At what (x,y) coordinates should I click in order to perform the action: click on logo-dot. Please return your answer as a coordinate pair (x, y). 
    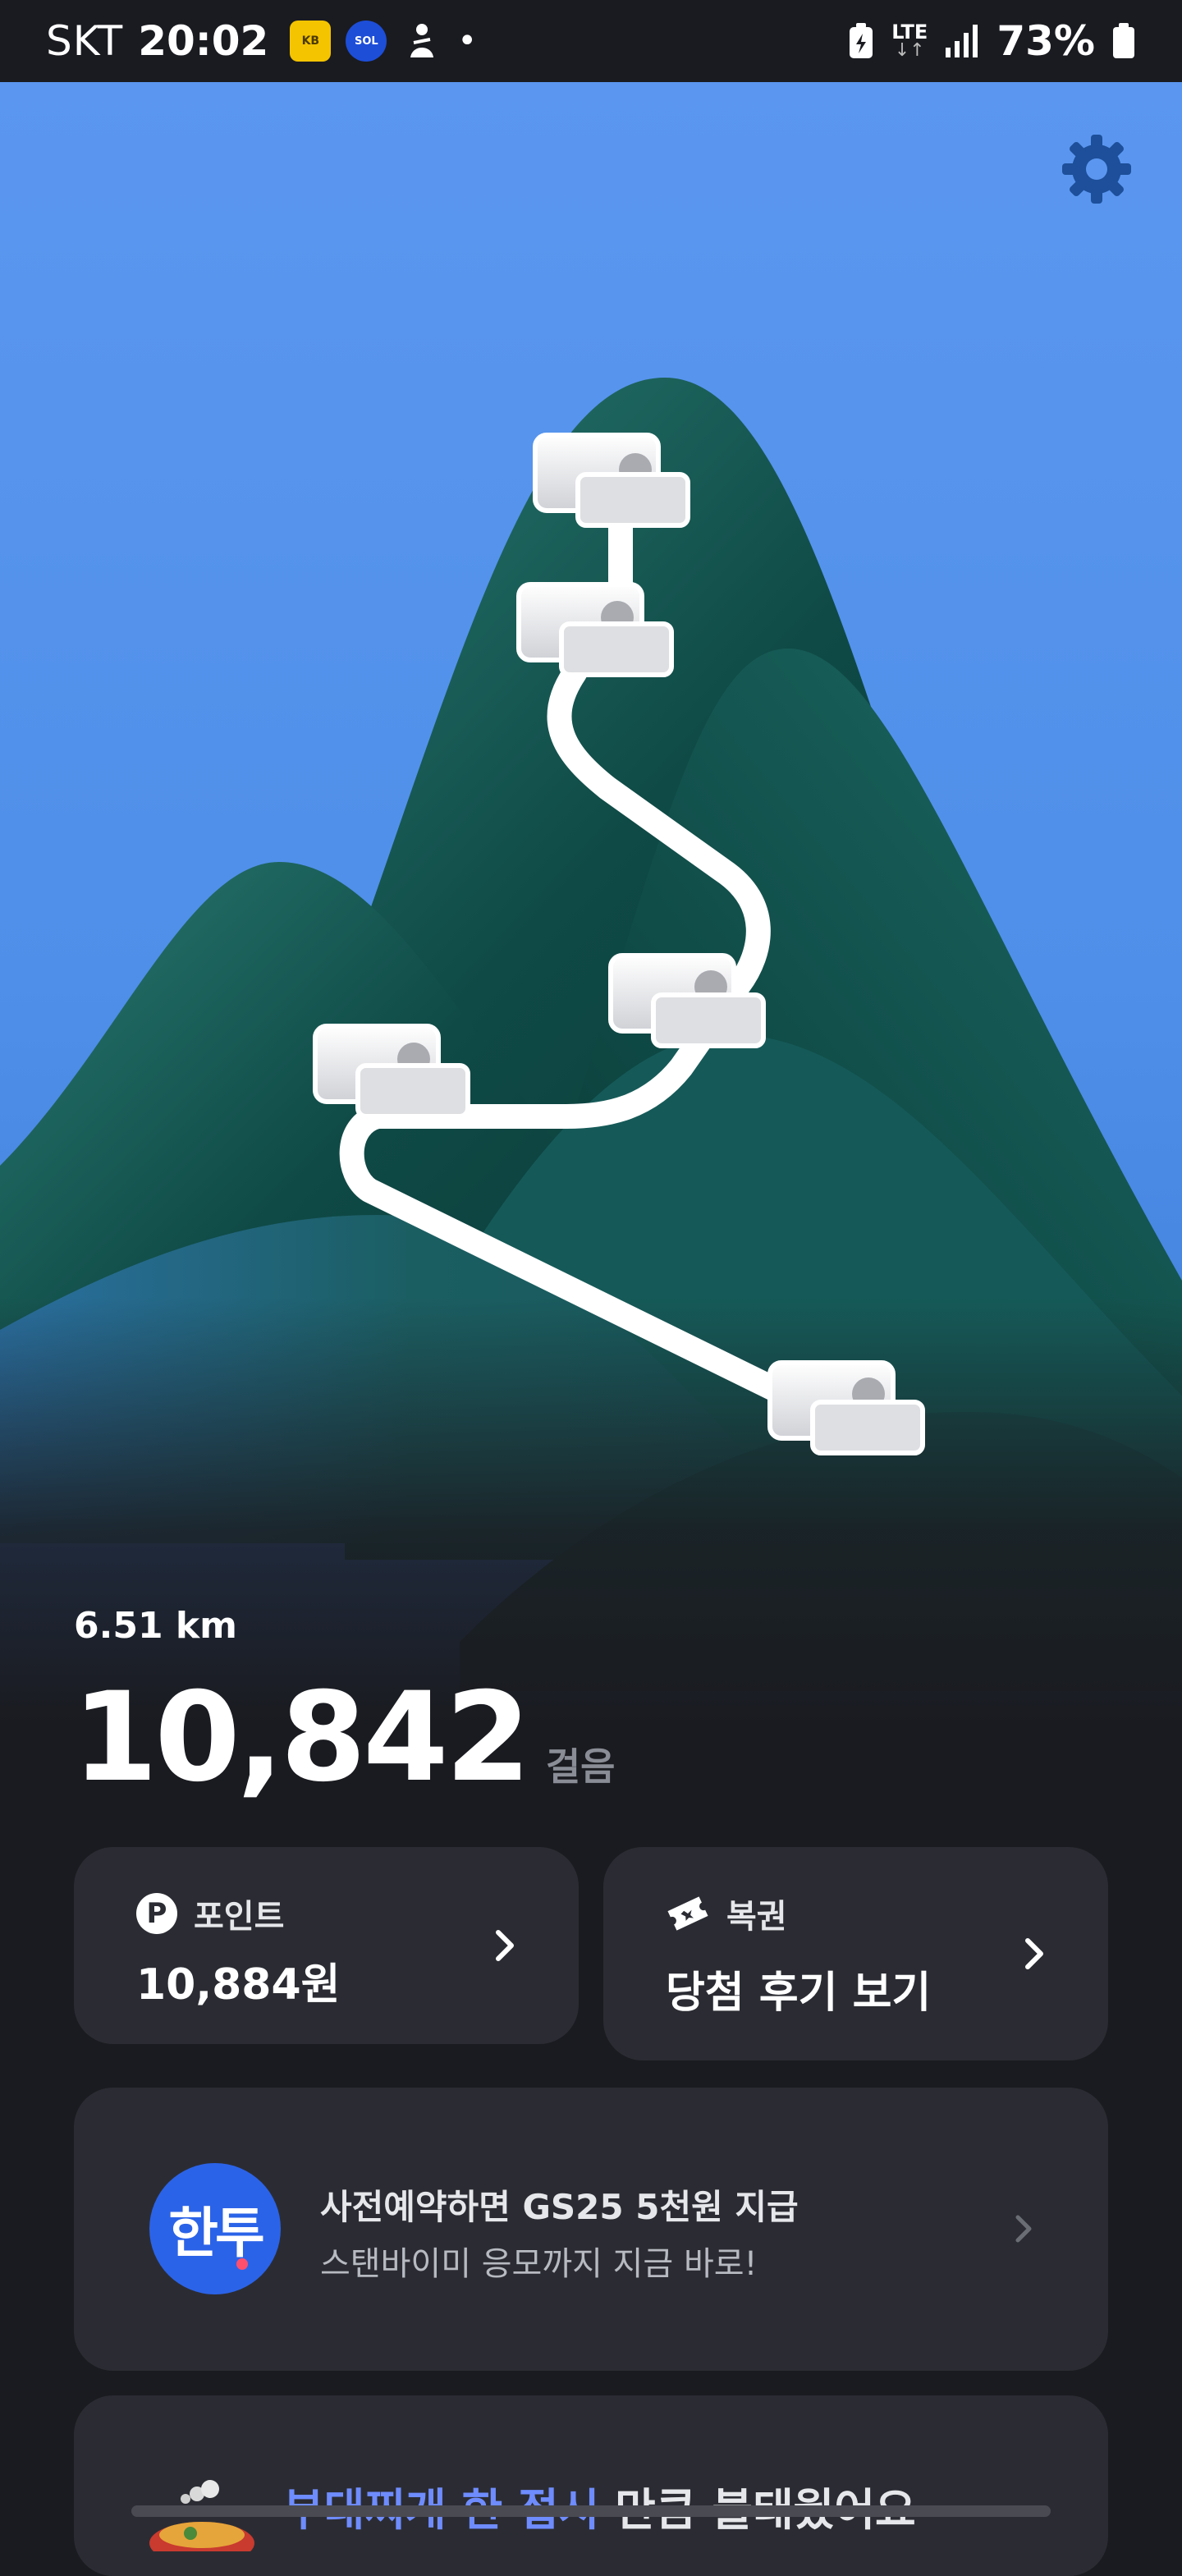
    Looking at the image, I should click on (242, 2264).